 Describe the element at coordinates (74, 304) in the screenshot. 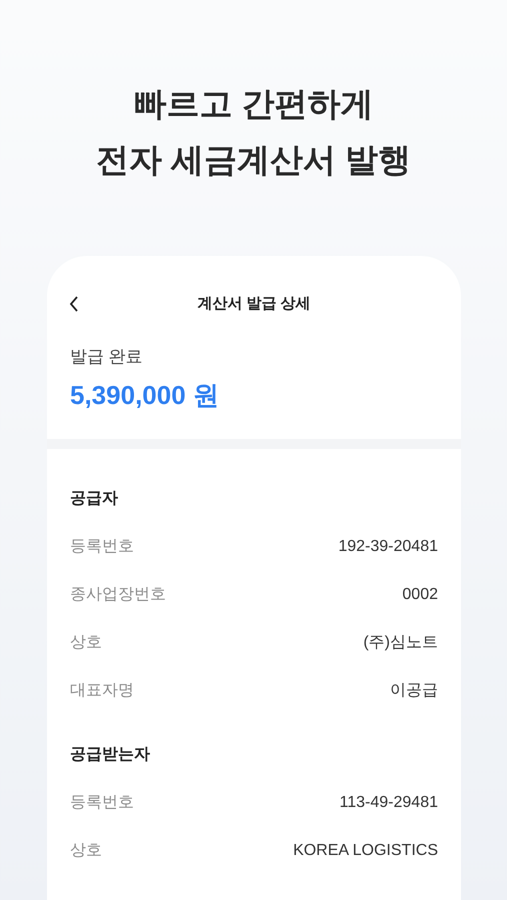

I see `back-icon` at that location.